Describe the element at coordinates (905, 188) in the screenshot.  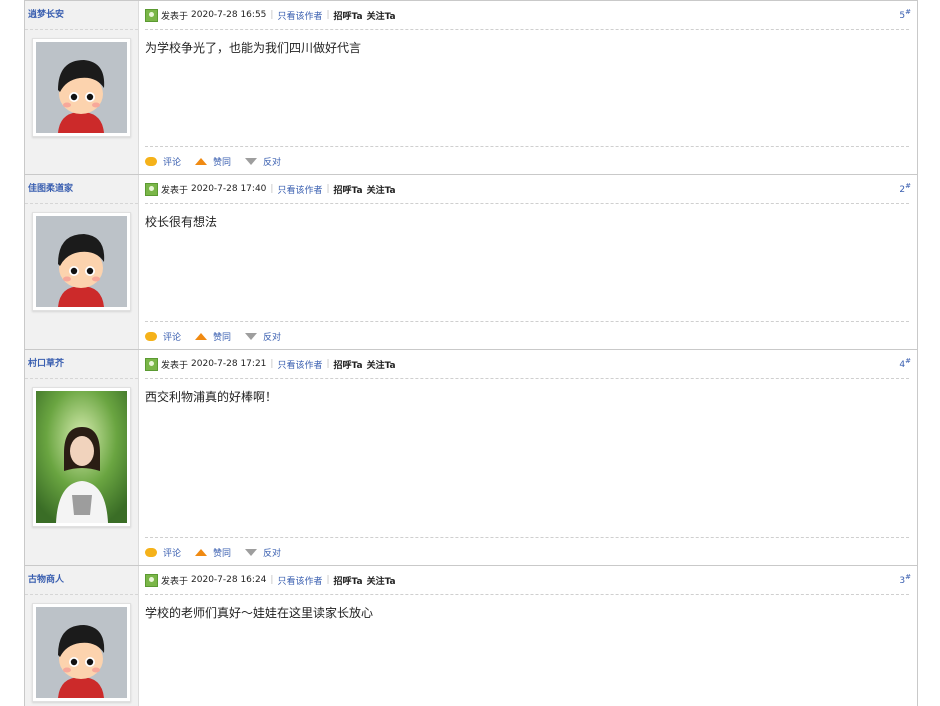
I see `floor-number: 2#` at that location.